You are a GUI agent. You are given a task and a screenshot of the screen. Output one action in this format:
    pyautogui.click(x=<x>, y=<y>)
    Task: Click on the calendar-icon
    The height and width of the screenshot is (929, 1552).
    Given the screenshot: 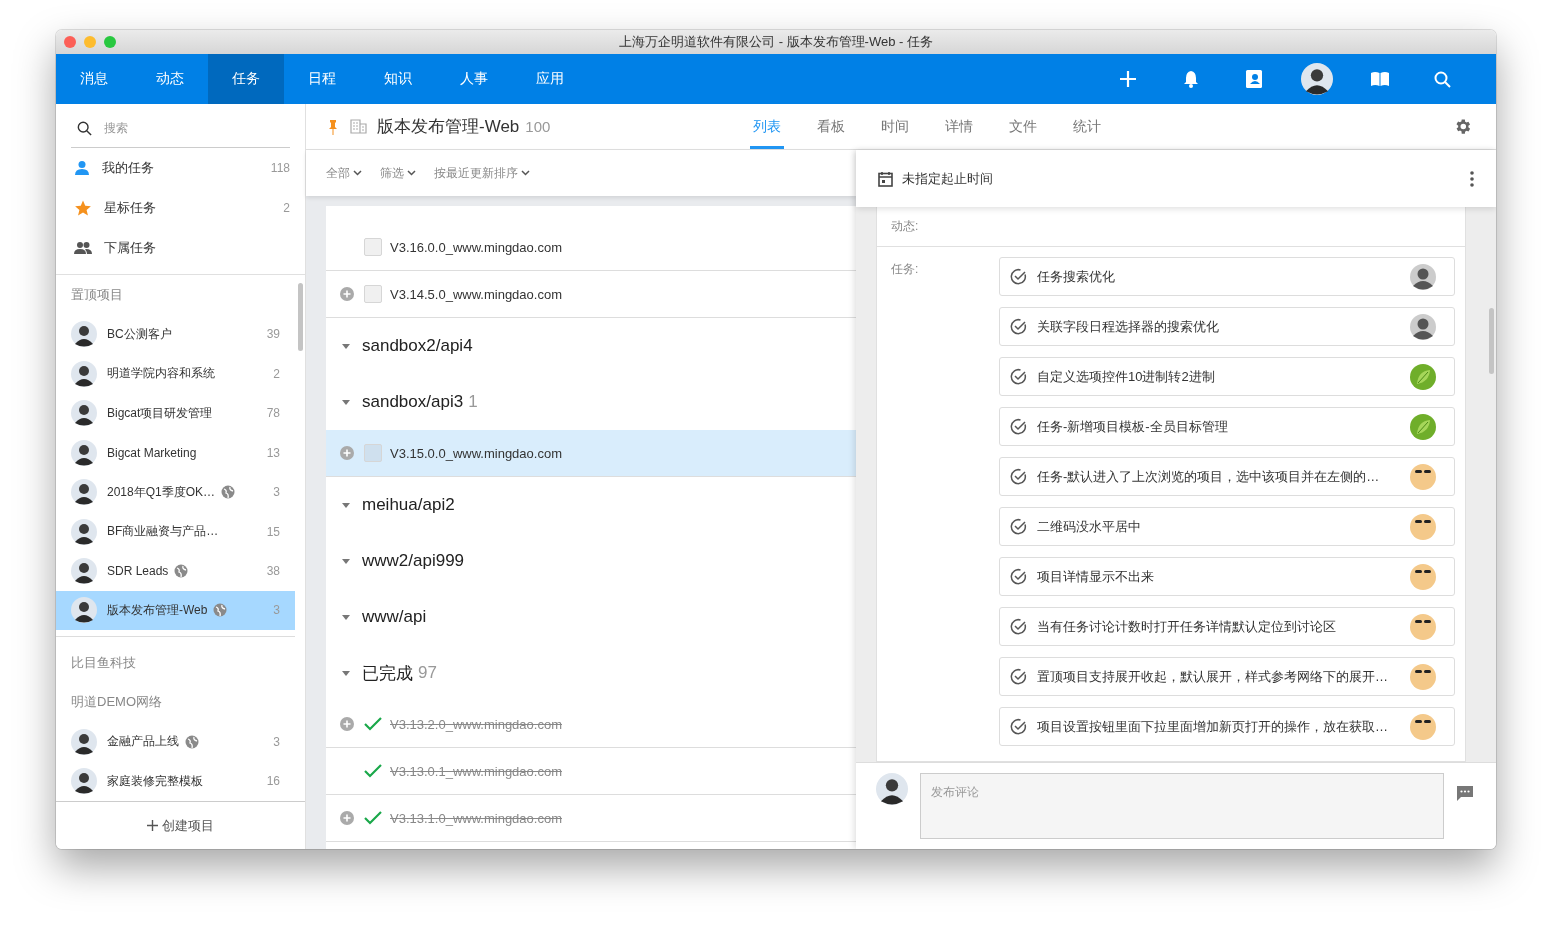 What is the action you would take?
    pyautogui.click(x=885, y=178)
    